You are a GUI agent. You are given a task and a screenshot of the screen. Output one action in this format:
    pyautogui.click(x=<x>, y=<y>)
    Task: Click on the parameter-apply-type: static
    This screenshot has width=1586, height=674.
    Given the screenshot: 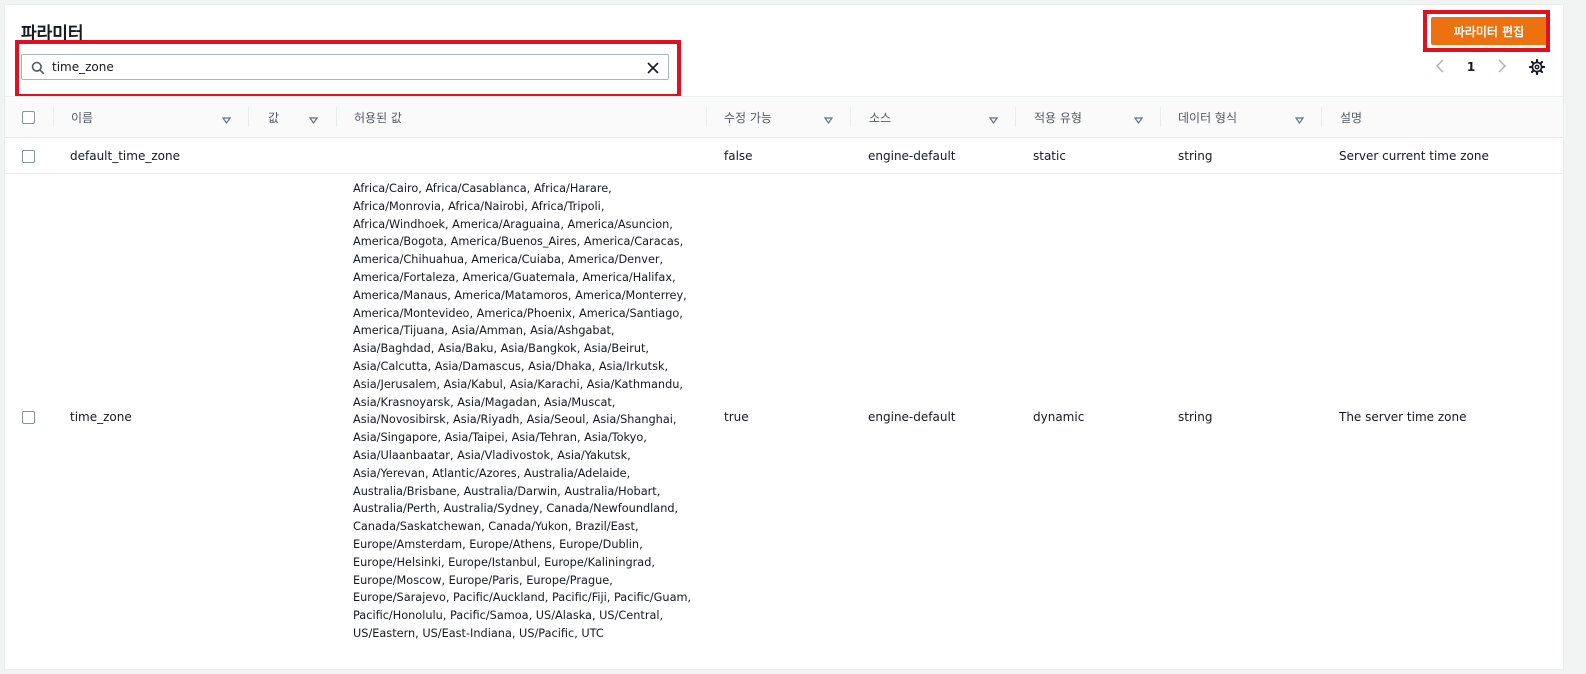 What is the action you would take?
    pyautogui.click(x=1049, y=156)
    